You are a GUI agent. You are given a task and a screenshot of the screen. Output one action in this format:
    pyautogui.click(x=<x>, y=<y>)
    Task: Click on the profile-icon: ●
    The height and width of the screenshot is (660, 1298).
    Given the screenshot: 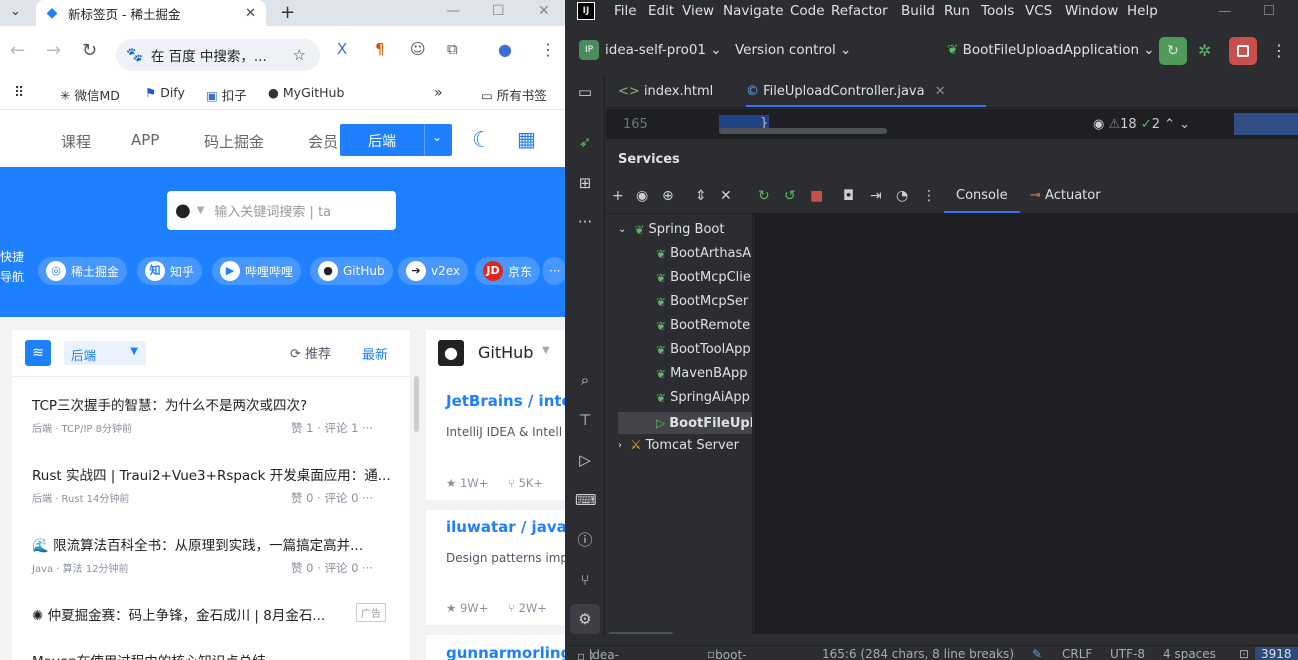 What is the action you would take?
    pyautogui.click(x=505, y=49)
    